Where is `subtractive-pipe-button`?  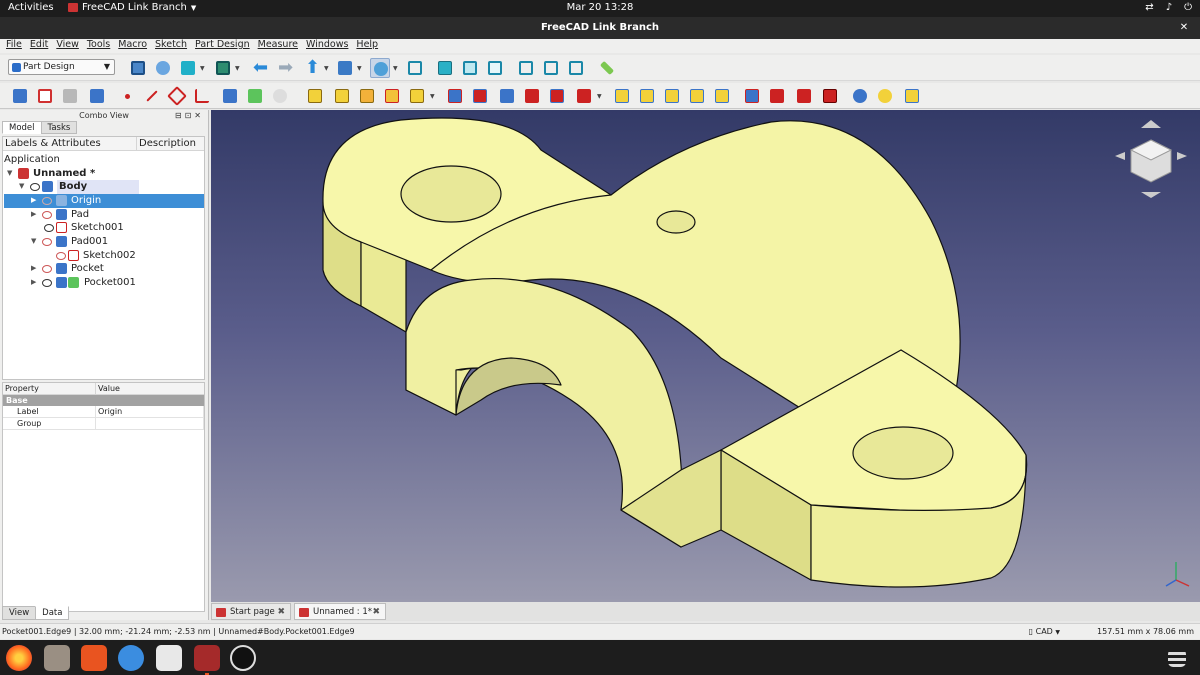 subtractive-pipe-button is located at coordinates (557, 96).